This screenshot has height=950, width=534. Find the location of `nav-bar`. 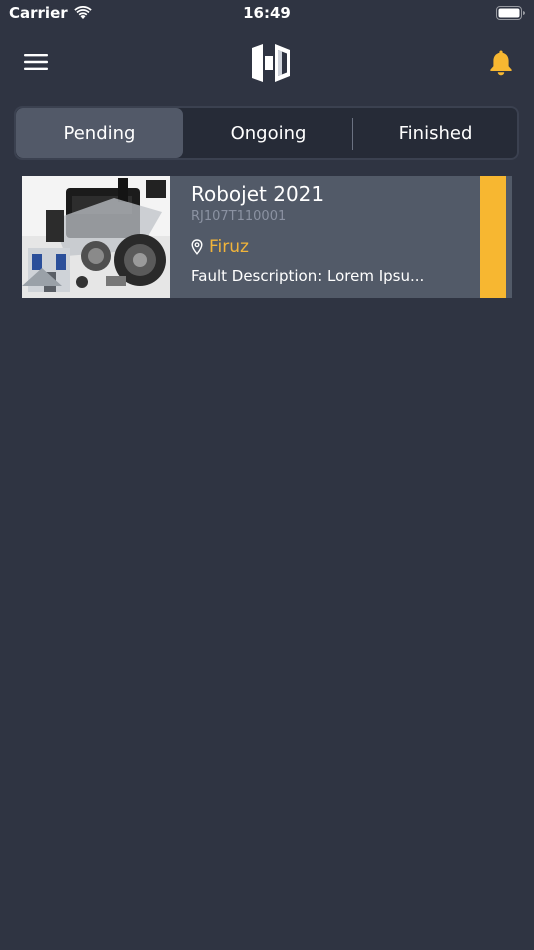

nav-bar is located at coordinates (267, 63).